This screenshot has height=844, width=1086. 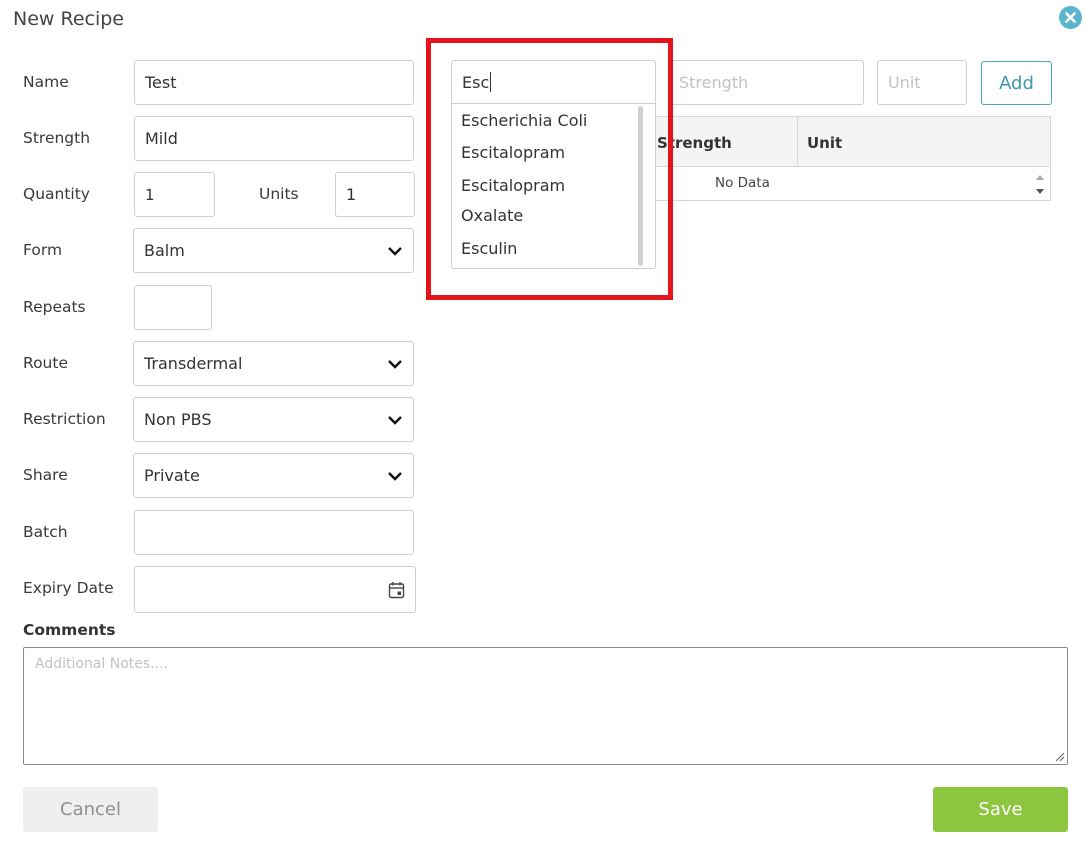 I want to click on suggestion-item: Escherichia Coli, so click(x=524, y=120).